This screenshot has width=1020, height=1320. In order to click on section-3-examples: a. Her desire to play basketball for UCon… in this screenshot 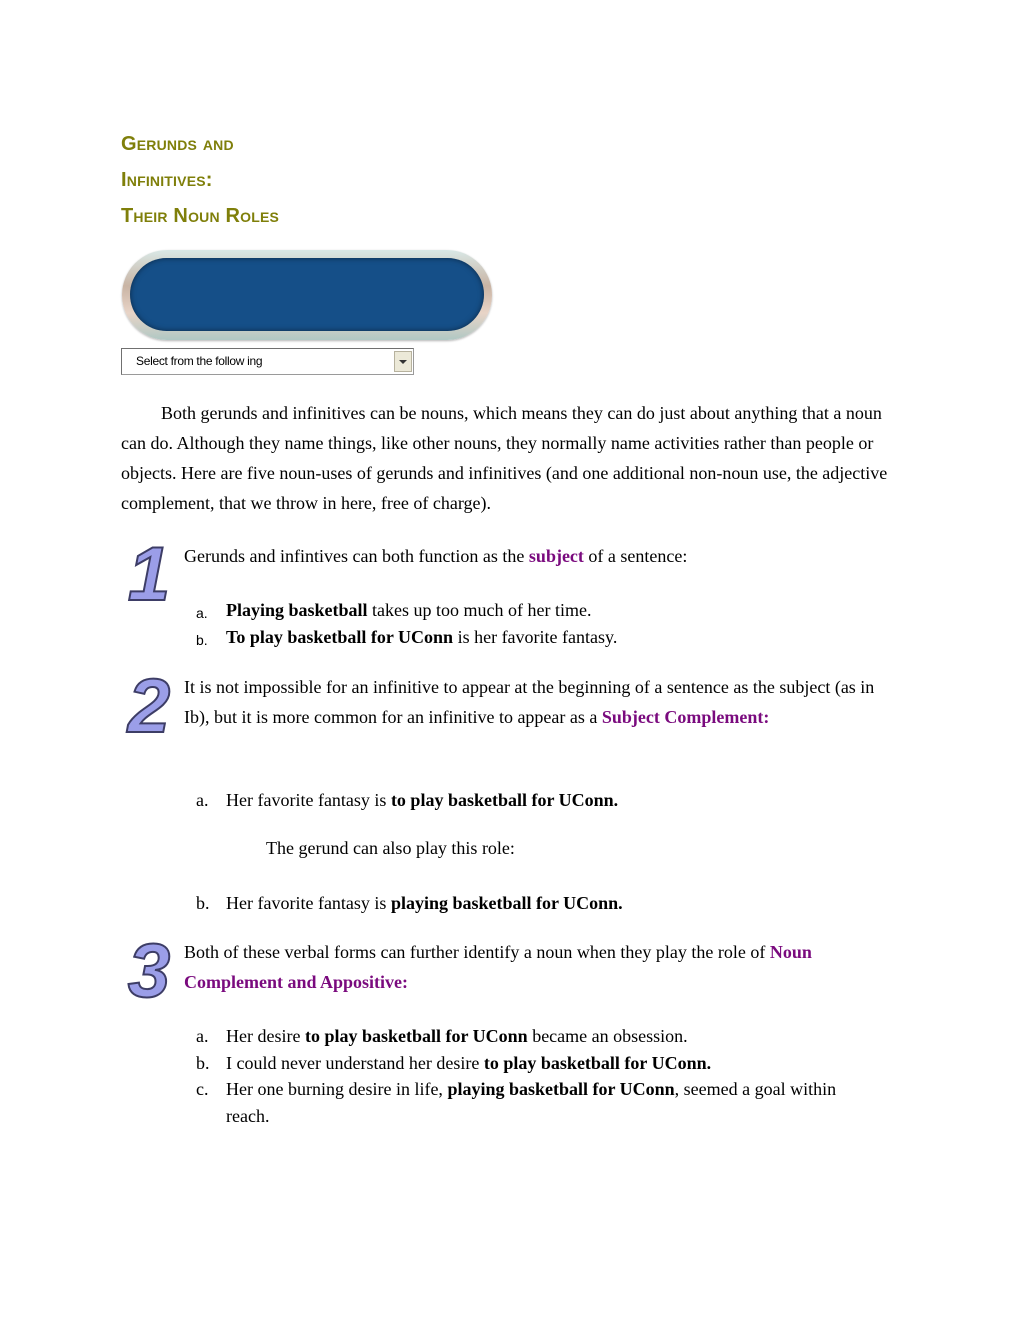, I will do `click(526, 1076)`.